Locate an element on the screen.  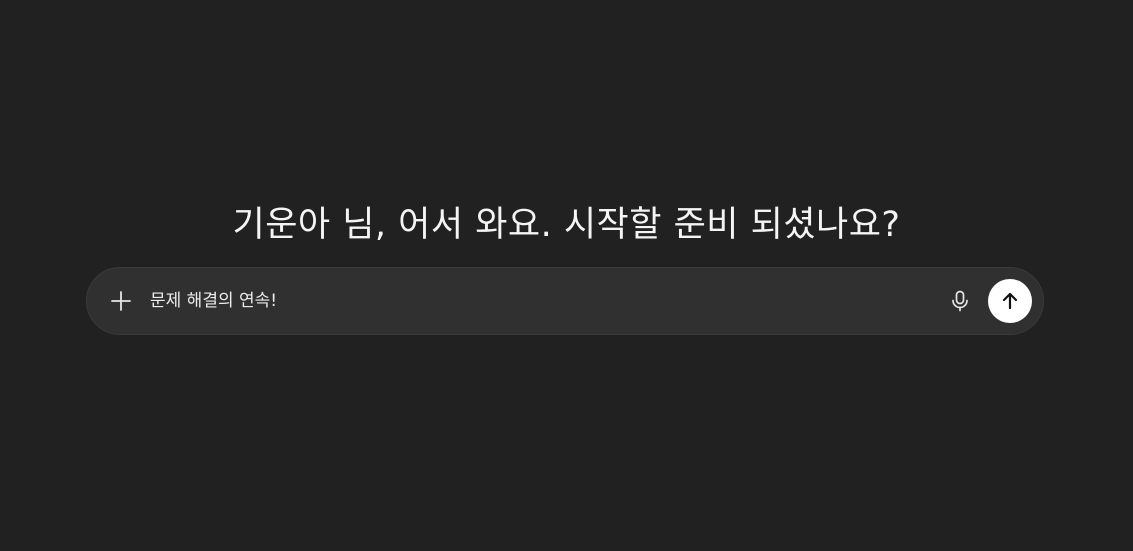
send-button is located at coordinates (1010, 301).